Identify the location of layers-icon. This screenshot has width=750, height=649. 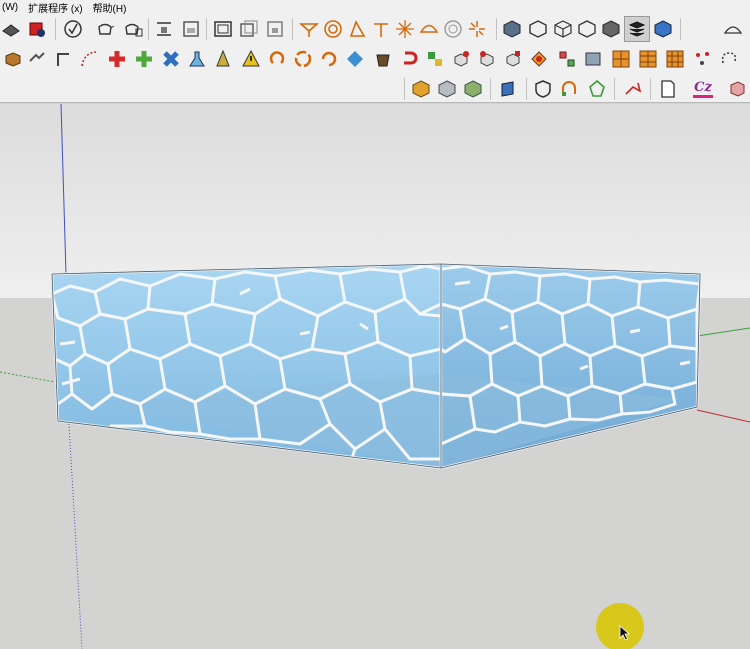
(637, 29).